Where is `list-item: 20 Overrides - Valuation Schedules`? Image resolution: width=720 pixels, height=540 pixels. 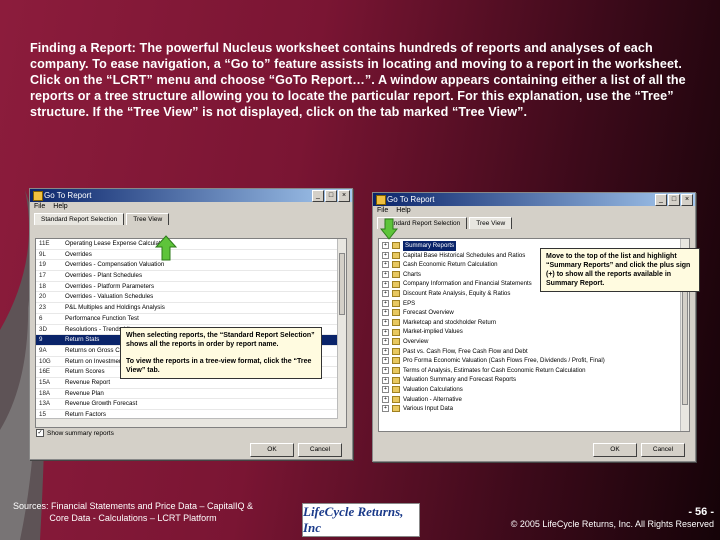
list-item: 20 Overrides - Valuation Schedules is located at coordinates (191, 298).